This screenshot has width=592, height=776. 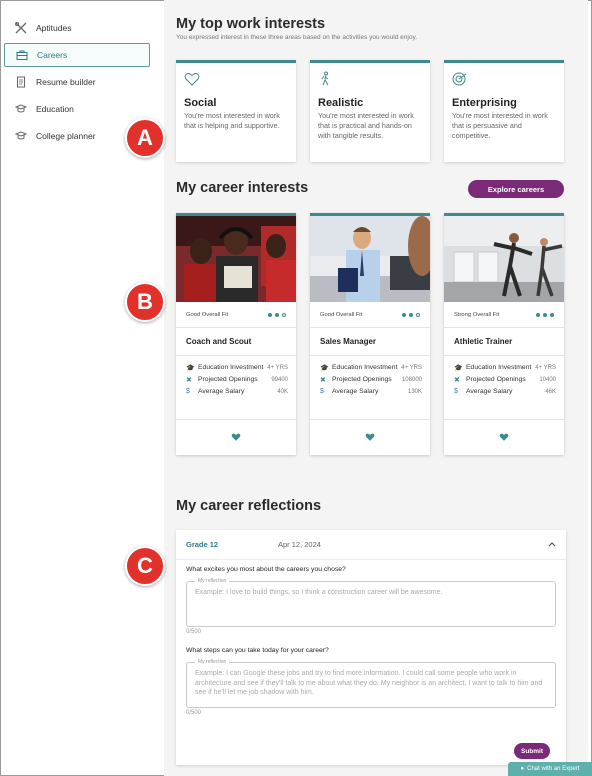 What do you see at coordinates (145, 138) in the screenshot?
I see `marker-a: A` at bounding box center [145, 138].